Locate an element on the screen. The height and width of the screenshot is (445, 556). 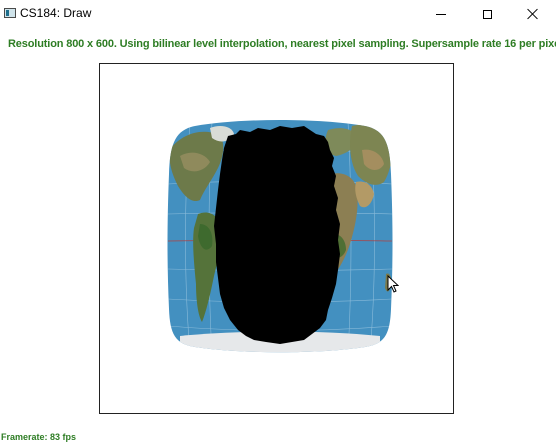
minimize-icon is located at coordinates (441, 14).